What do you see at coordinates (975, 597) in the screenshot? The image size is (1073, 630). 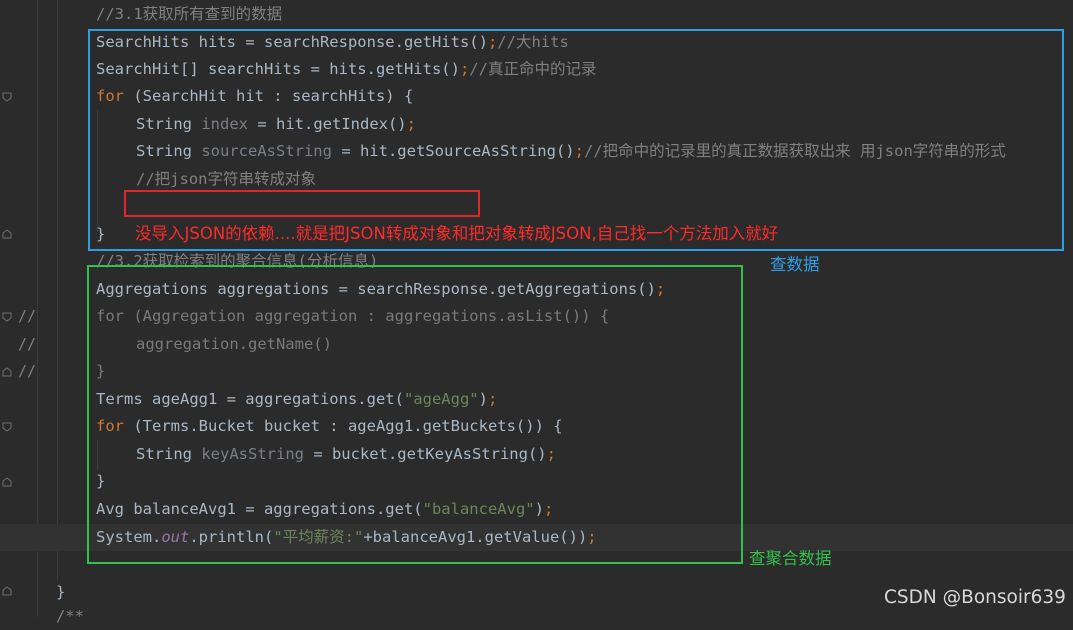 I see `csdn-watermark: CSDN @Bonsoir639` at bounding box center [975, 597].